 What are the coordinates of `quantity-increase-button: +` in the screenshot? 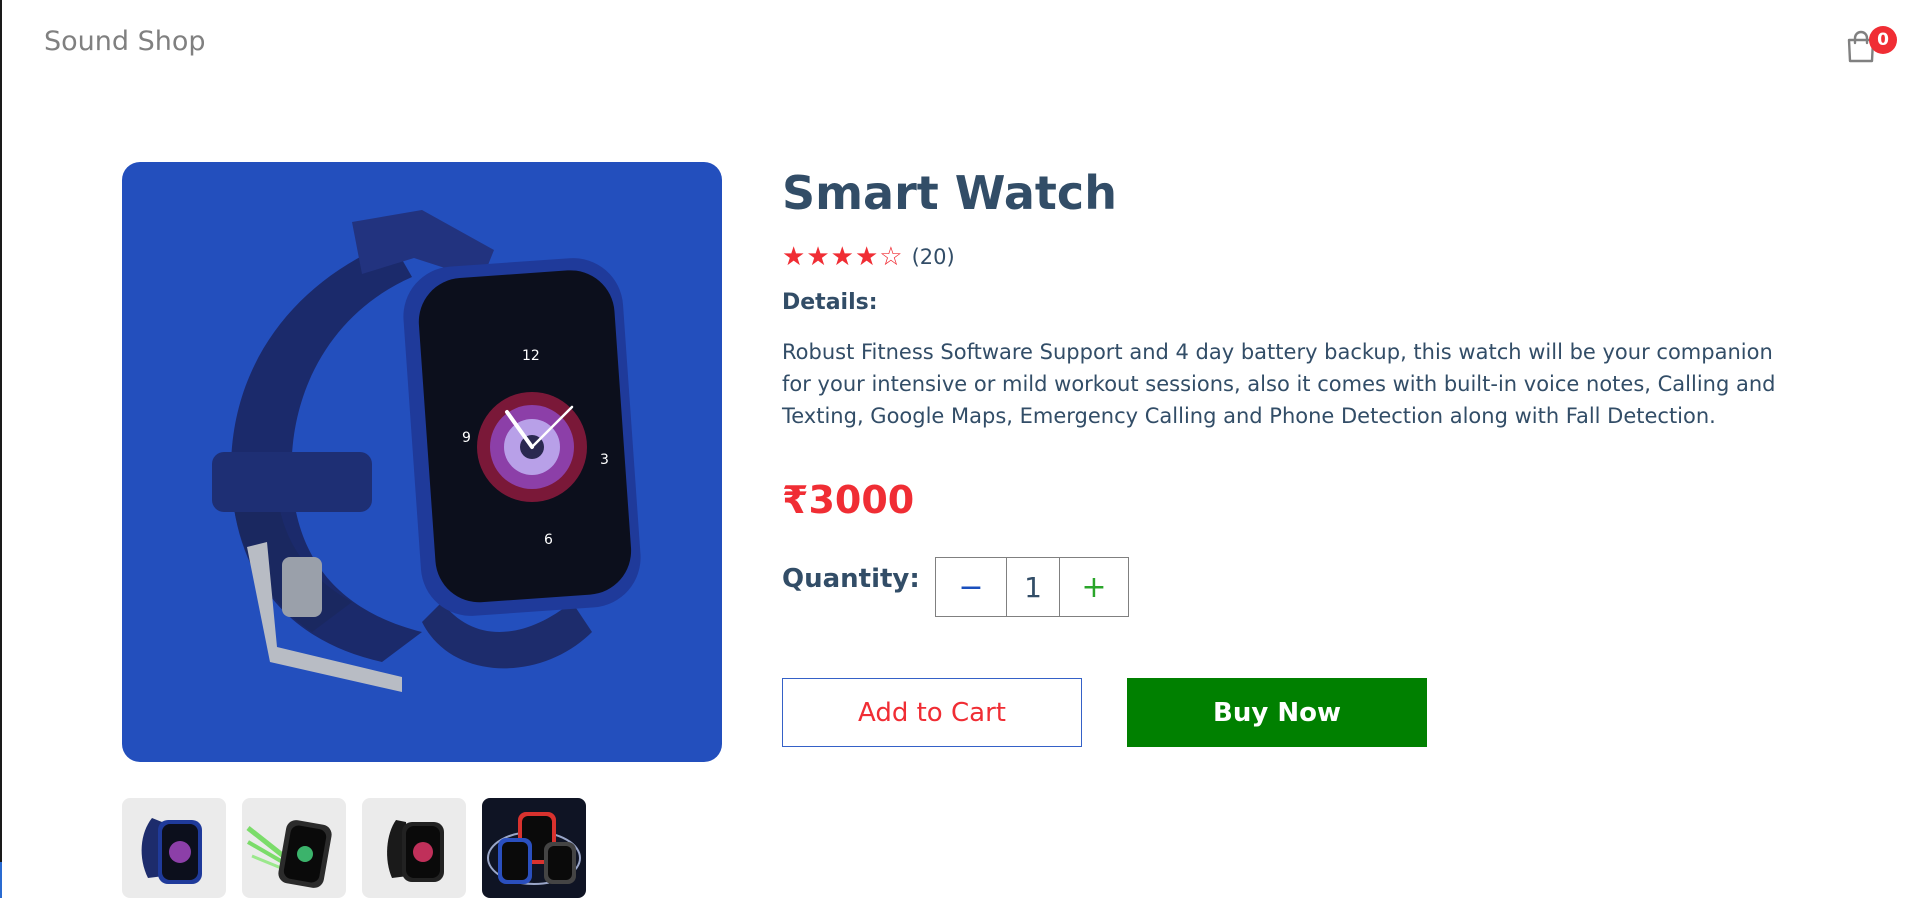 It's located at (1094, 587).